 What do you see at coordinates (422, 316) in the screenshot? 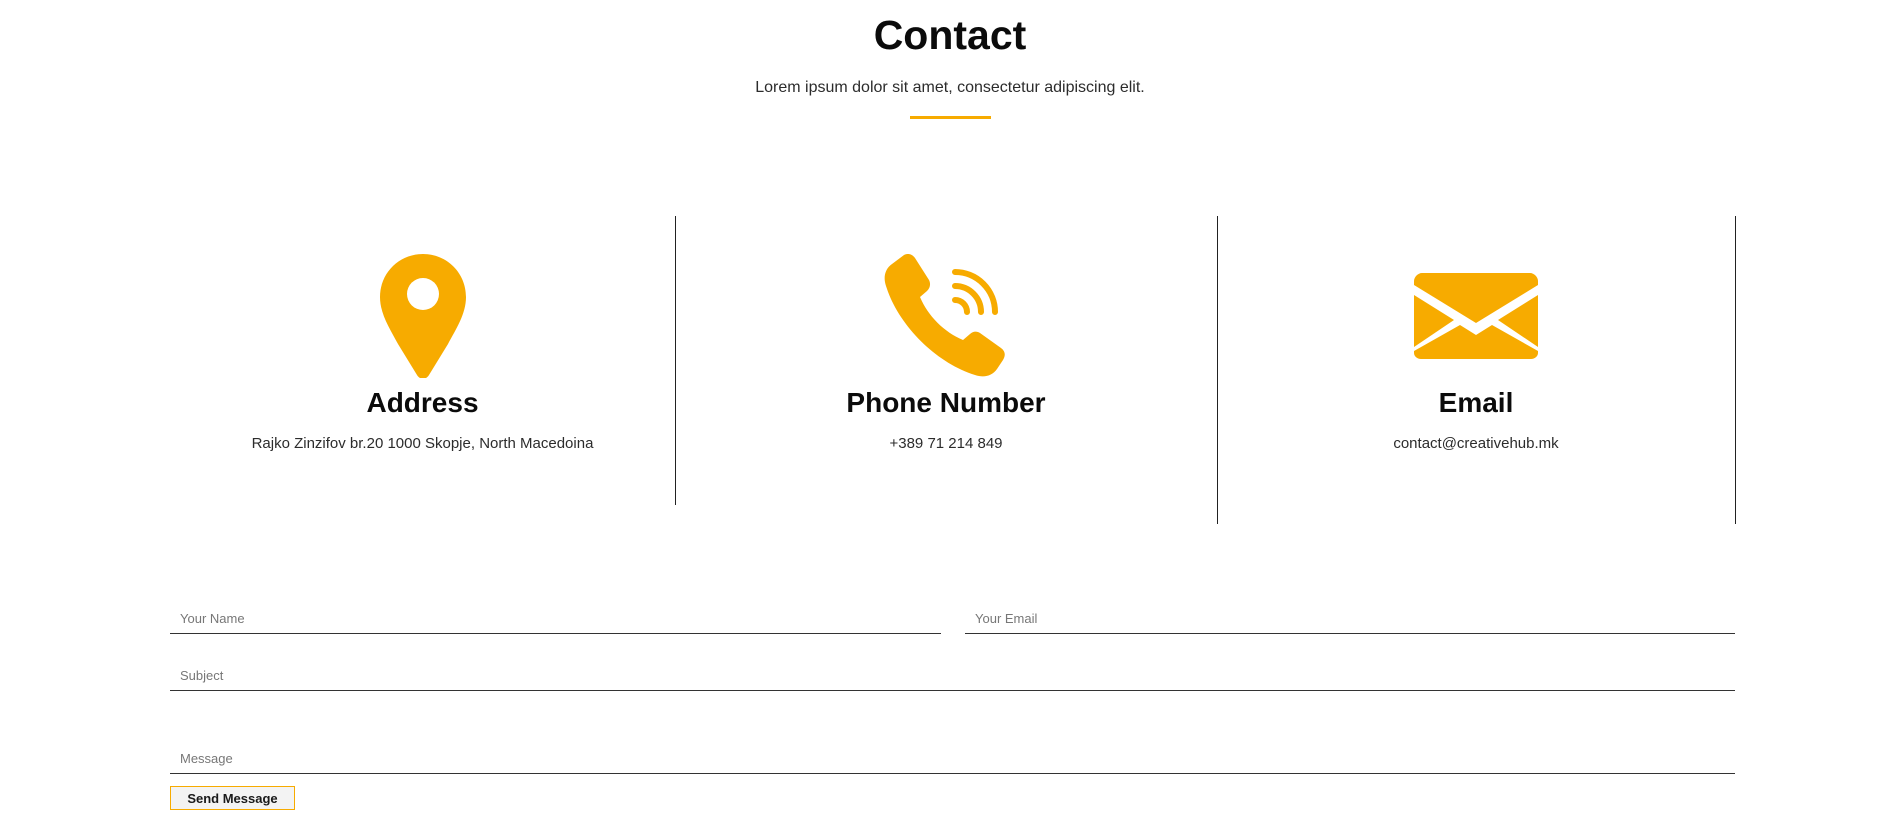
I see `map-pin-icon` at bounding box center [422, 316].